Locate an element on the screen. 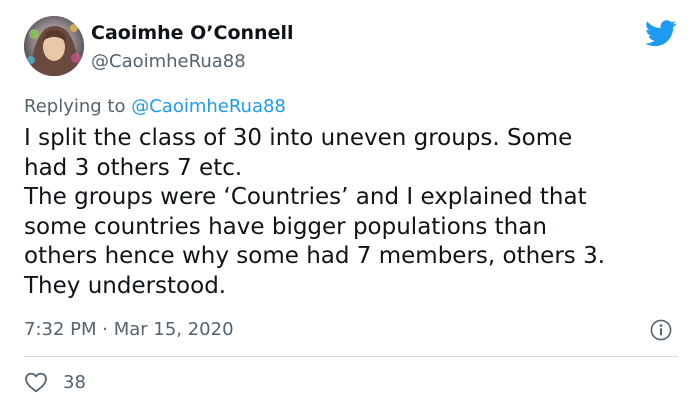 This screenshot has height=411, width=700. twitter-bird-icon is located at coordinates (661, 33).